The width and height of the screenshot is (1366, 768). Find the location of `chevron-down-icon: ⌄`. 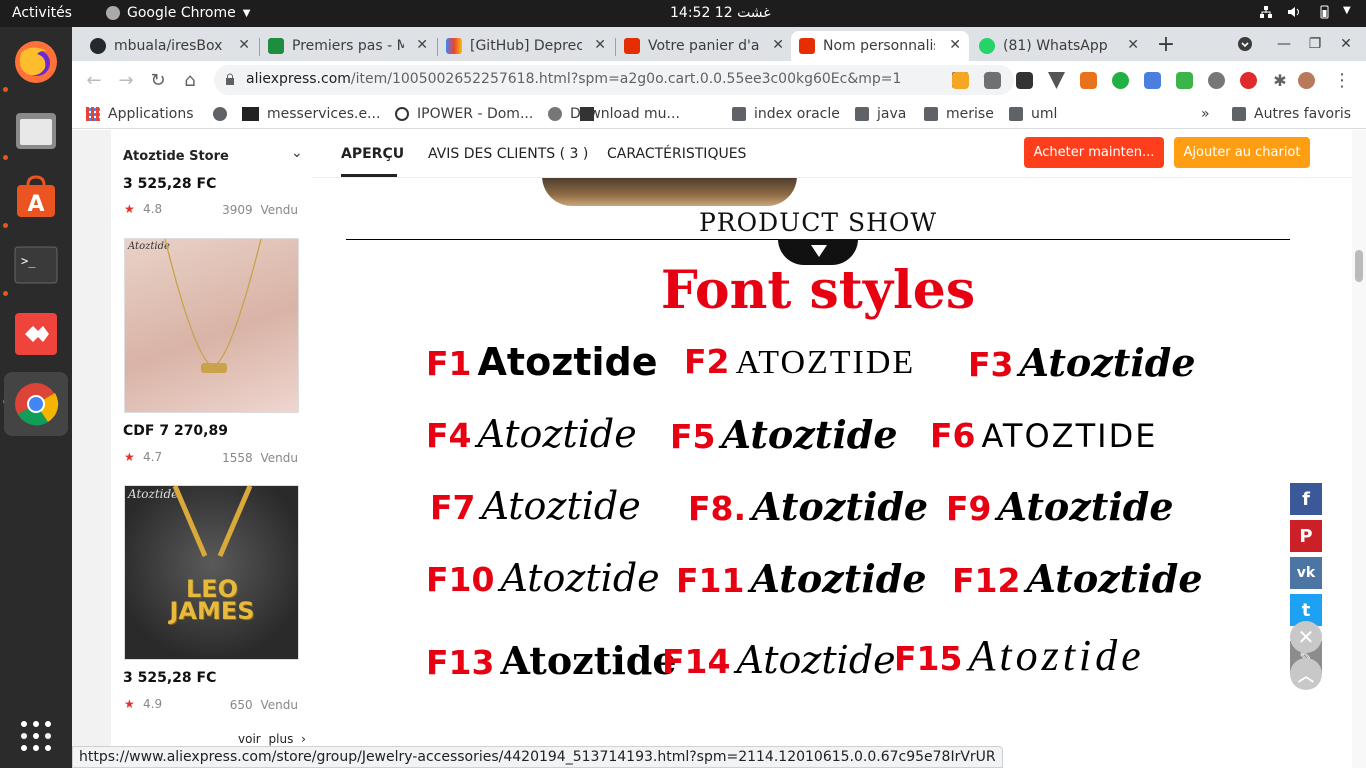

chevron-down-icon: ⌄ is located at coordinates (297, 153).